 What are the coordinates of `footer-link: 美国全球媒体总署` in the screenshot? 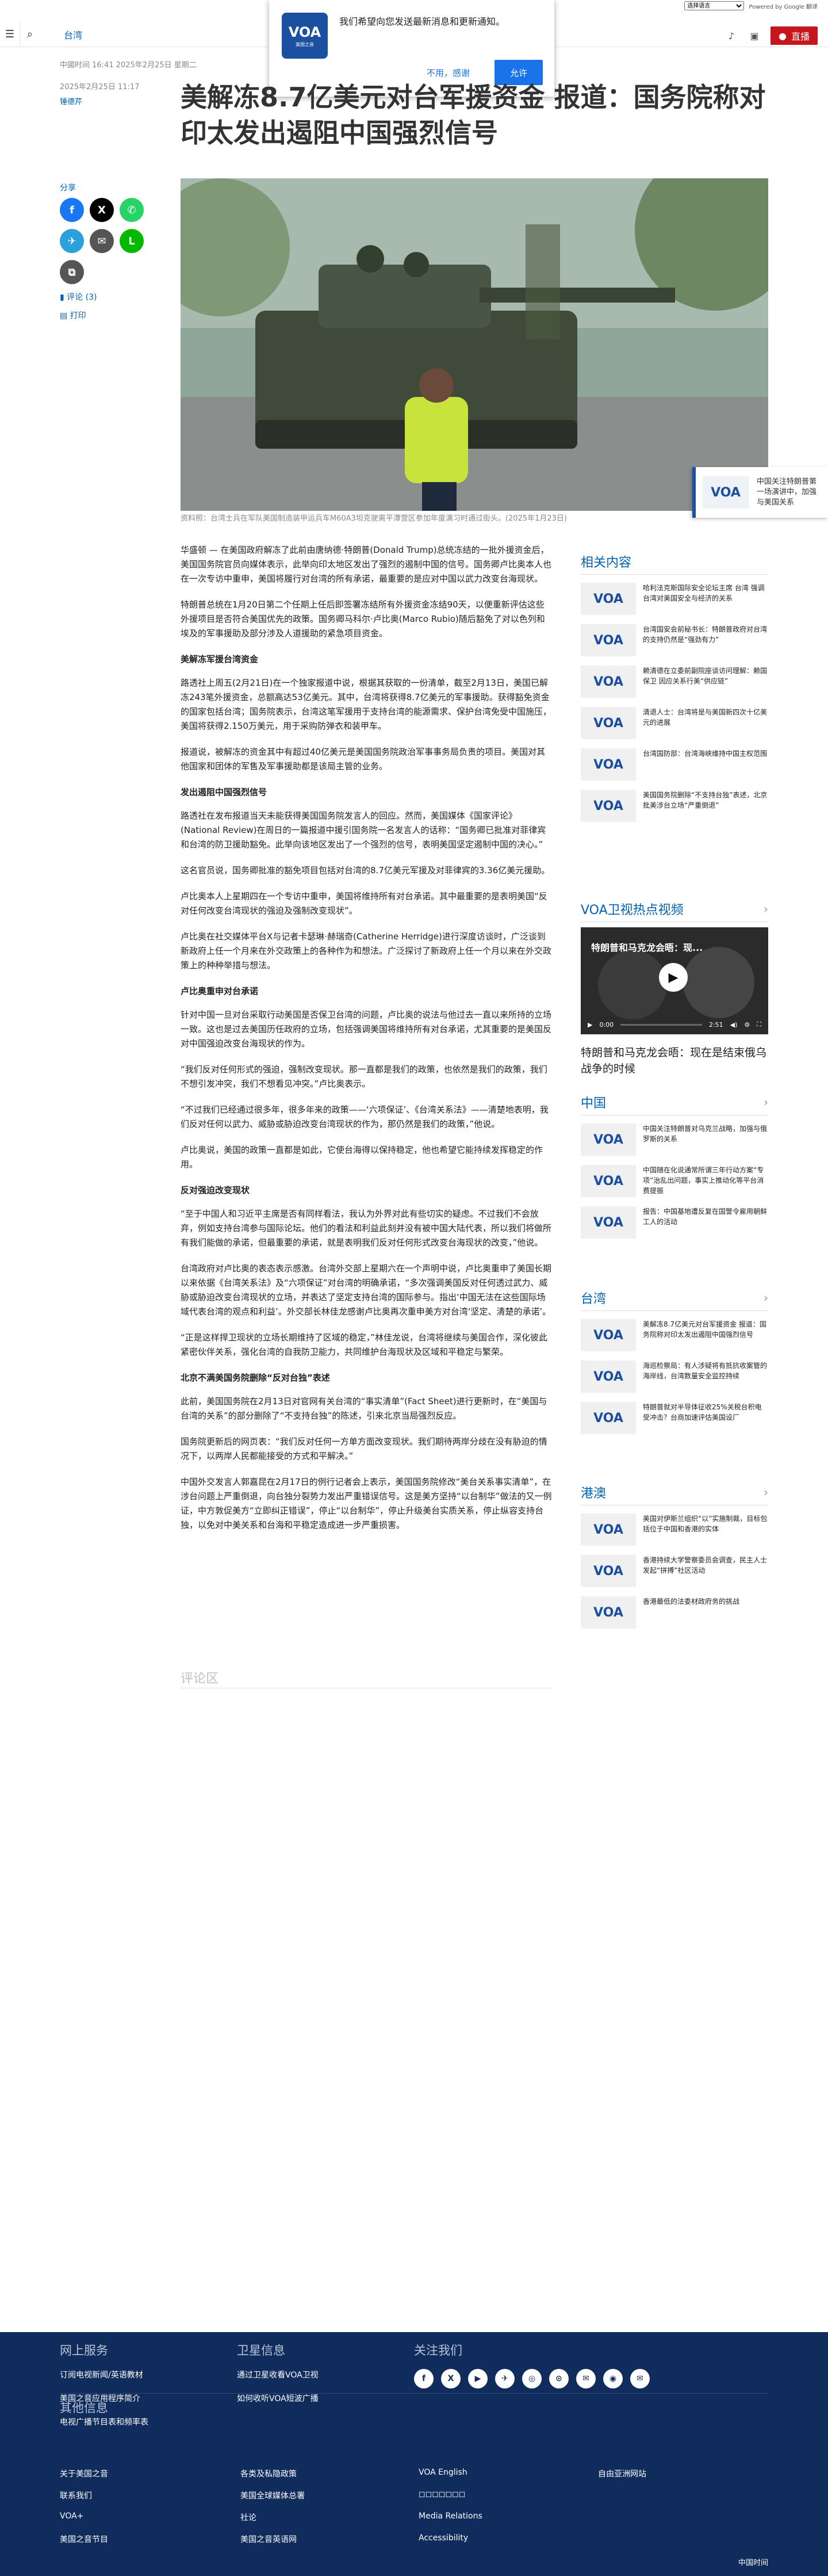 It's located at (272, 2495).